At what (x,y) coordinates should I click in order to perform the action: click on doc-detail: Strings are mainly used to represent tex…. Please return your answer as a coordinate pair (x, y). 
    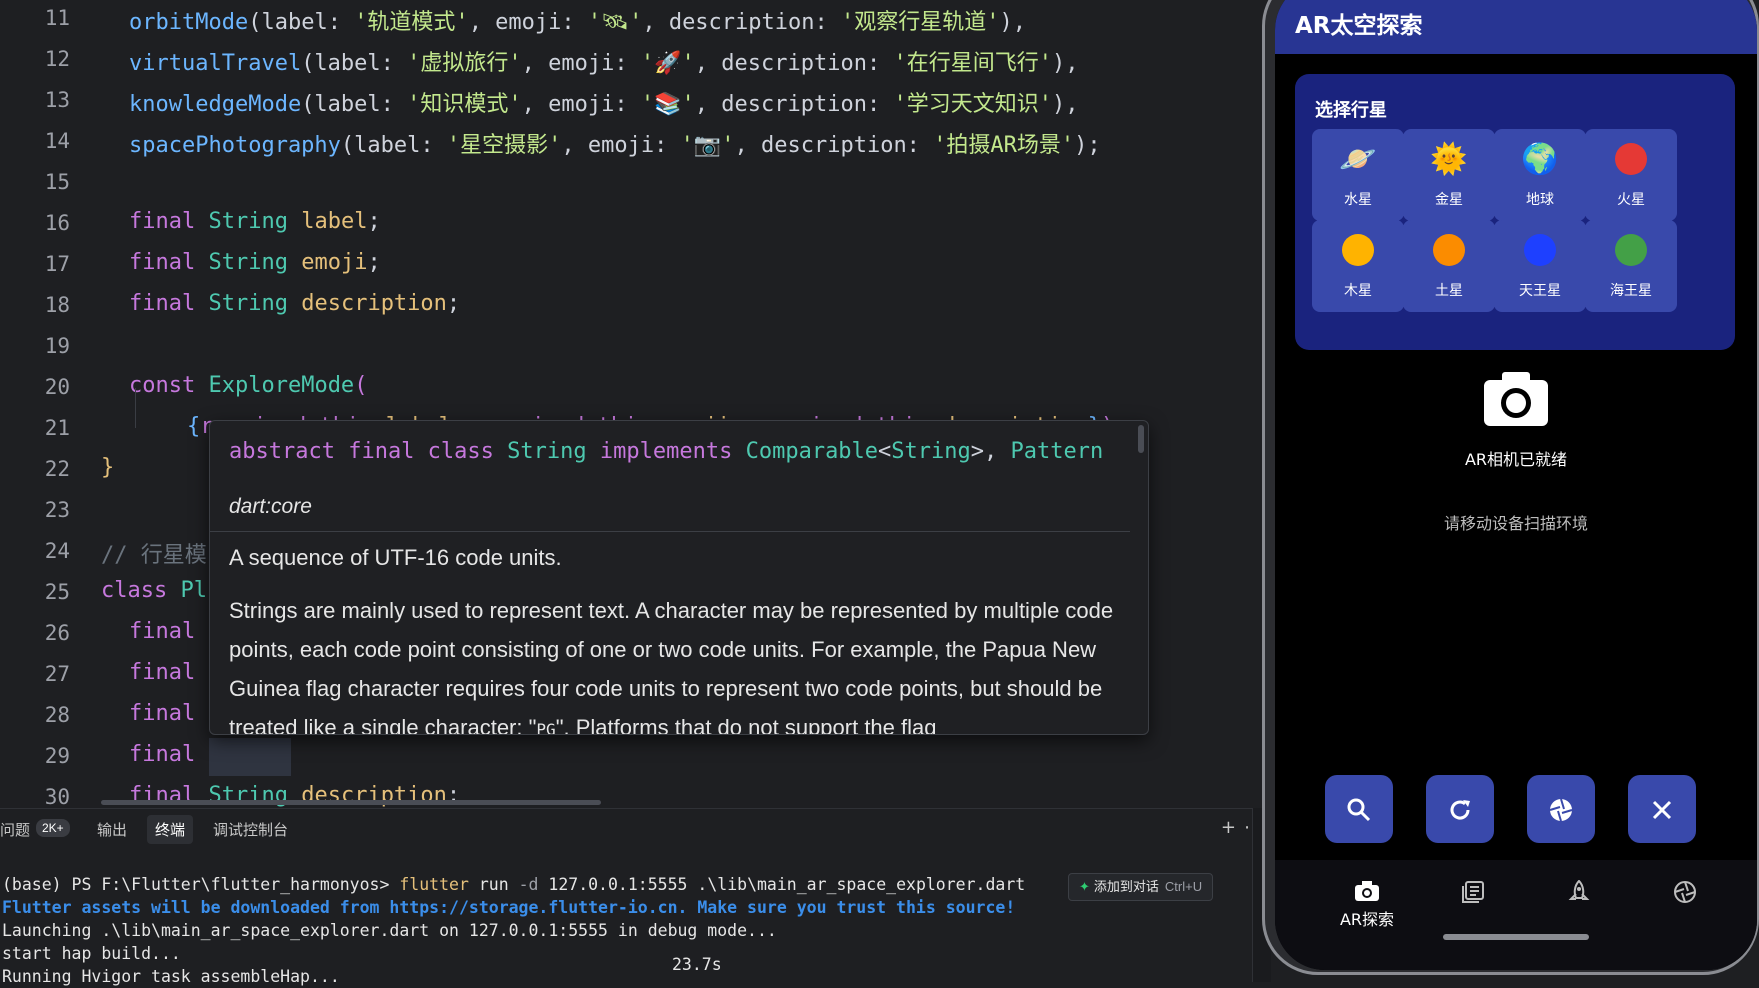
    Looking at the image, I should click on (679, 663).